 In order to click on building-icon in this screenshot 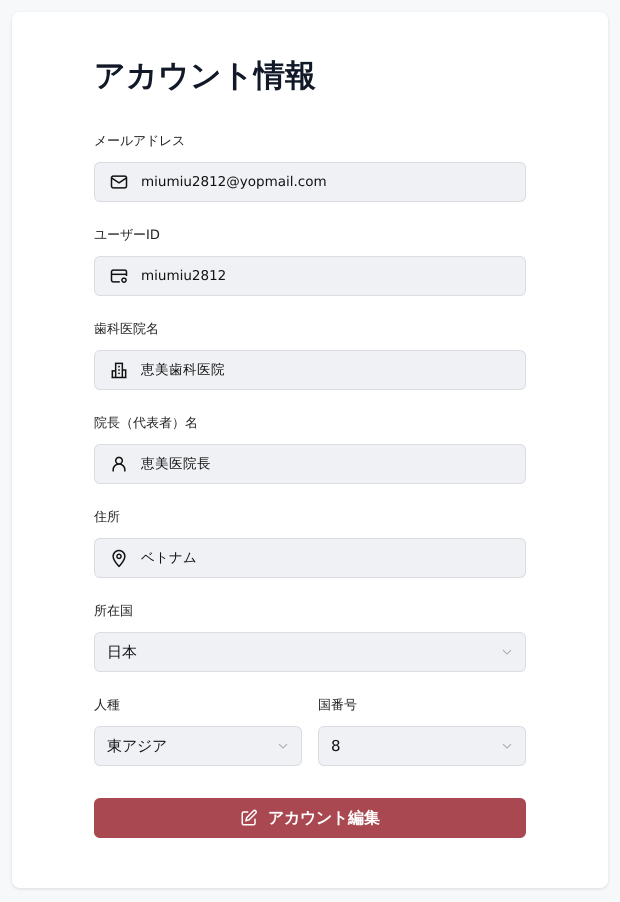, I will do `click(119, 370)`.